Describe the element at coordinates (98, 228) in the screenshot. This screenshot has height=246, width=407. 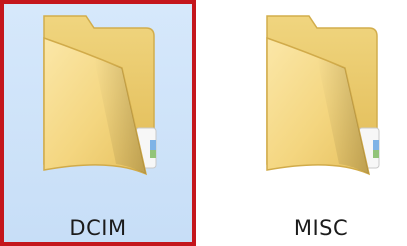
I see `folder-label: DCIM` at that location.